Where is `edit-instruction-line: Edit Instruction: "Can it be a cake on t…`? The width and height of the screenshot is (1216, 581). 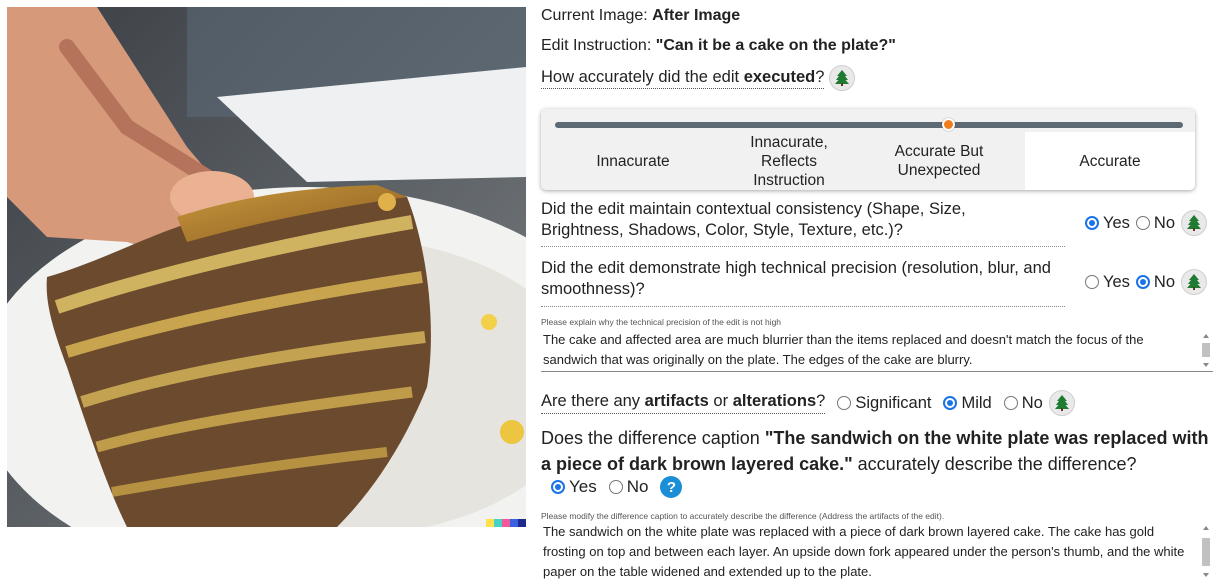 edit-instruction-line: Edit Instruction: "Can it be a cake on t… is located at coordinates (718, 46).